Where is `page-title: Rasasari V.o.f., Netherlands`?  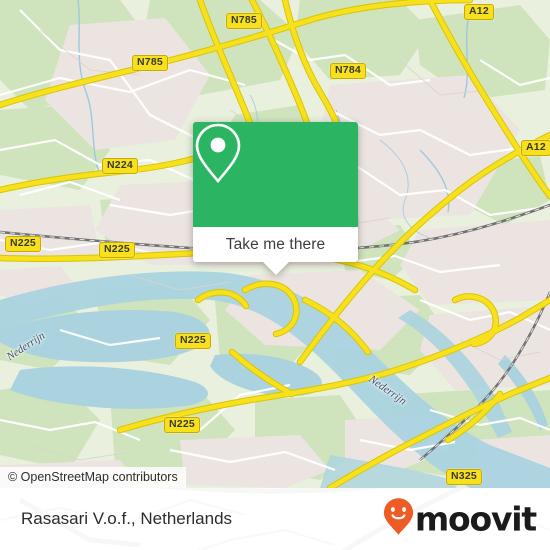
page-title: Rasasari V.o.f., Netherlands is located at coordinates (127, 518).